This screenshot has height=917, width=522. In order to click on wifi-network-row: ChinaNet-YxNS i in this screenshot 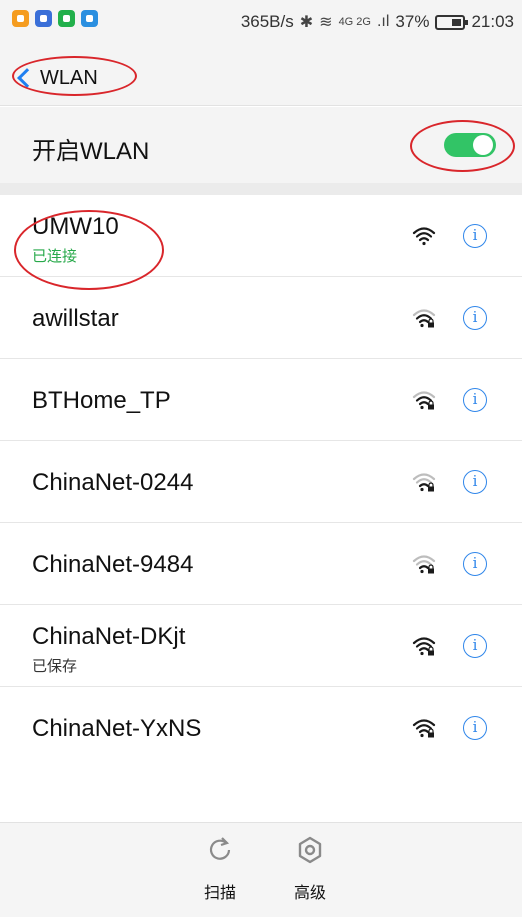, I will do `click(261, 728)`.